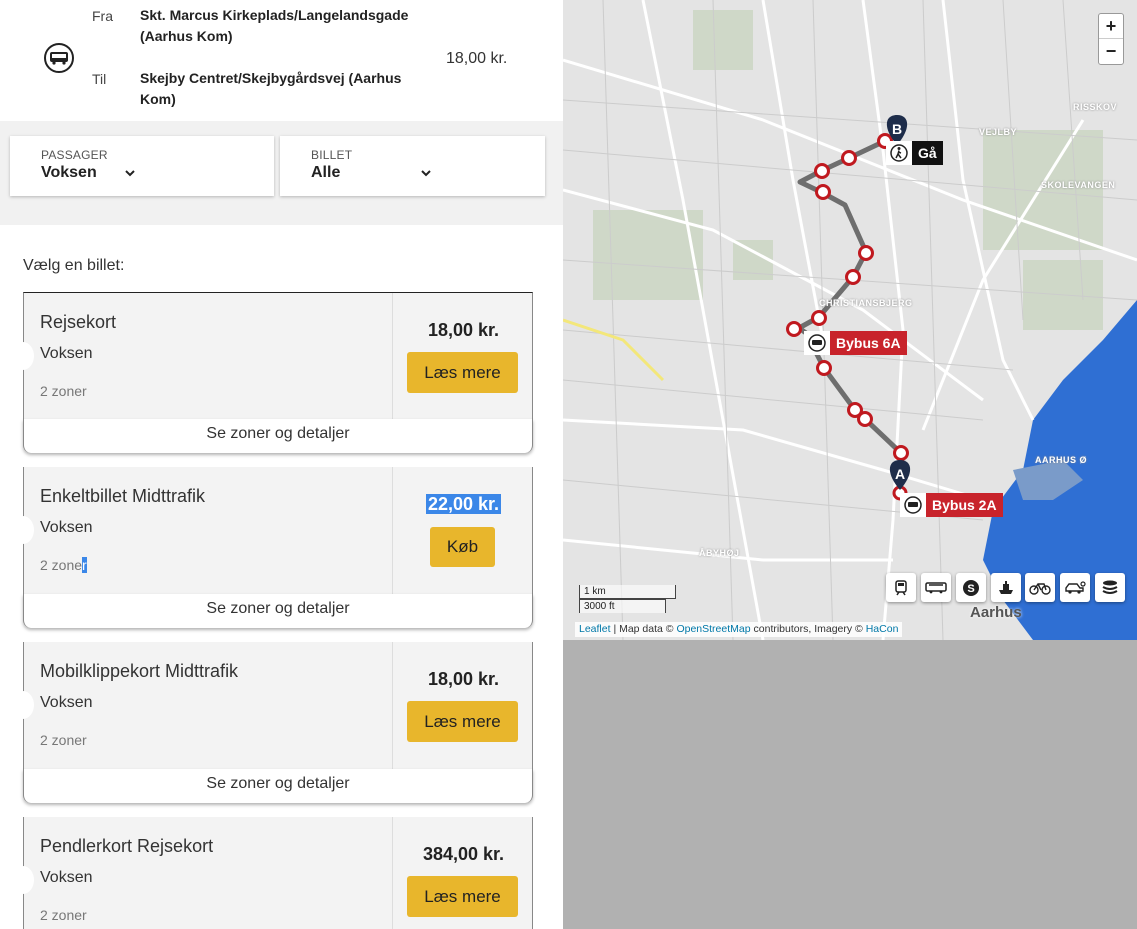  I want to click on city-label: Aarhus, so click(996, 612).